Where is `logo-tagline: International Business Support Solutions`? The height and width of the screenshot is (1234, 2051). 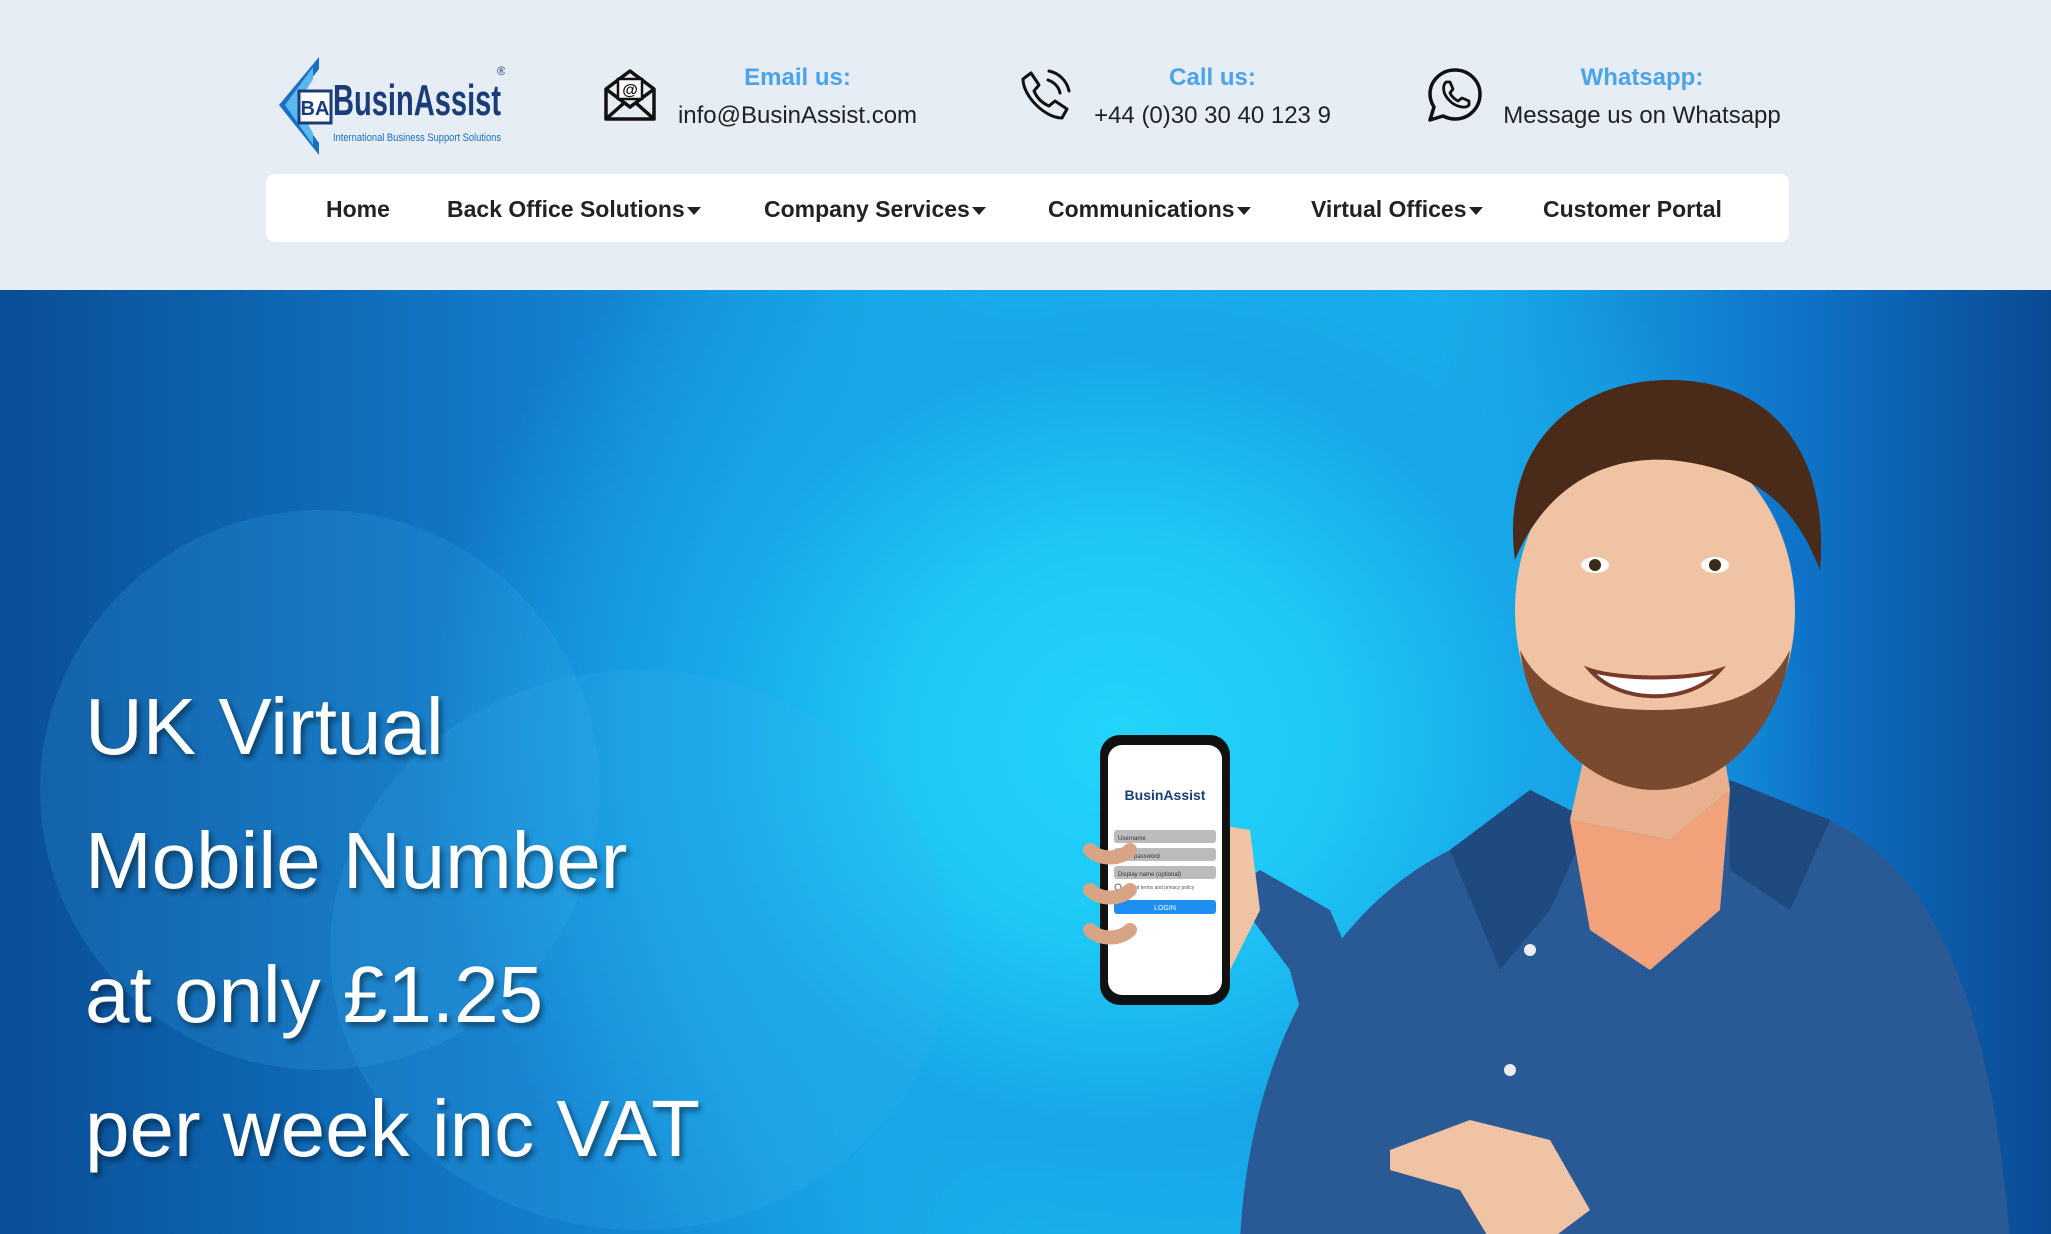
logo-tagline: International Business Support Solutions is located at coordinates (417, 138).